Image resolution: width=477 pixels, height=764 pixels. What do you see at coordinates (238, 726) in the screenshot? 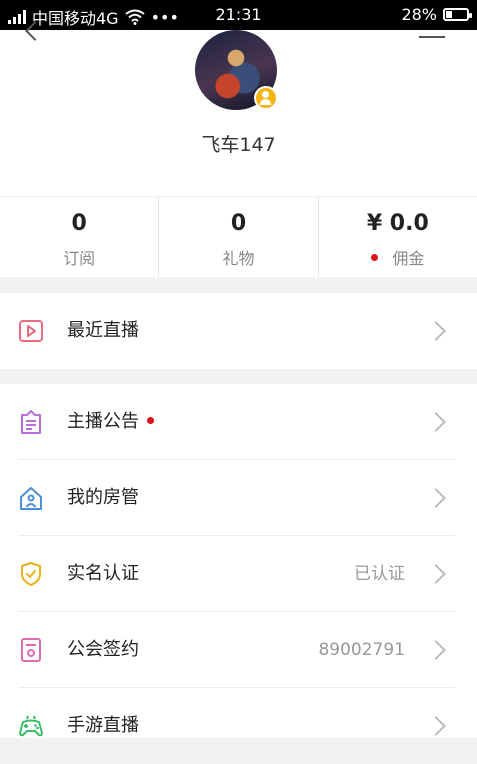
I see `menu-item-mobile-game: 手游直播` at bounding box center [238, 726].